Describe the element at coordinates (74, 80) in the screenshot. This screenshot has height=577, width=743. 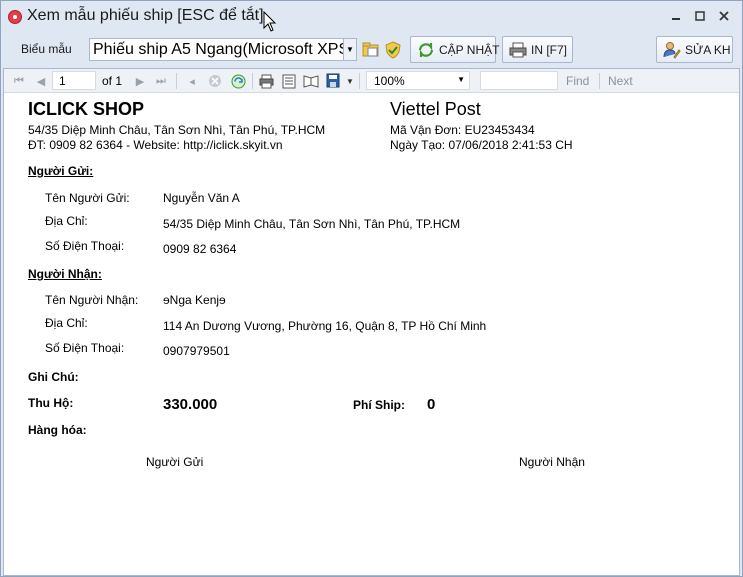
I see `page-number-input: 1` at that location.